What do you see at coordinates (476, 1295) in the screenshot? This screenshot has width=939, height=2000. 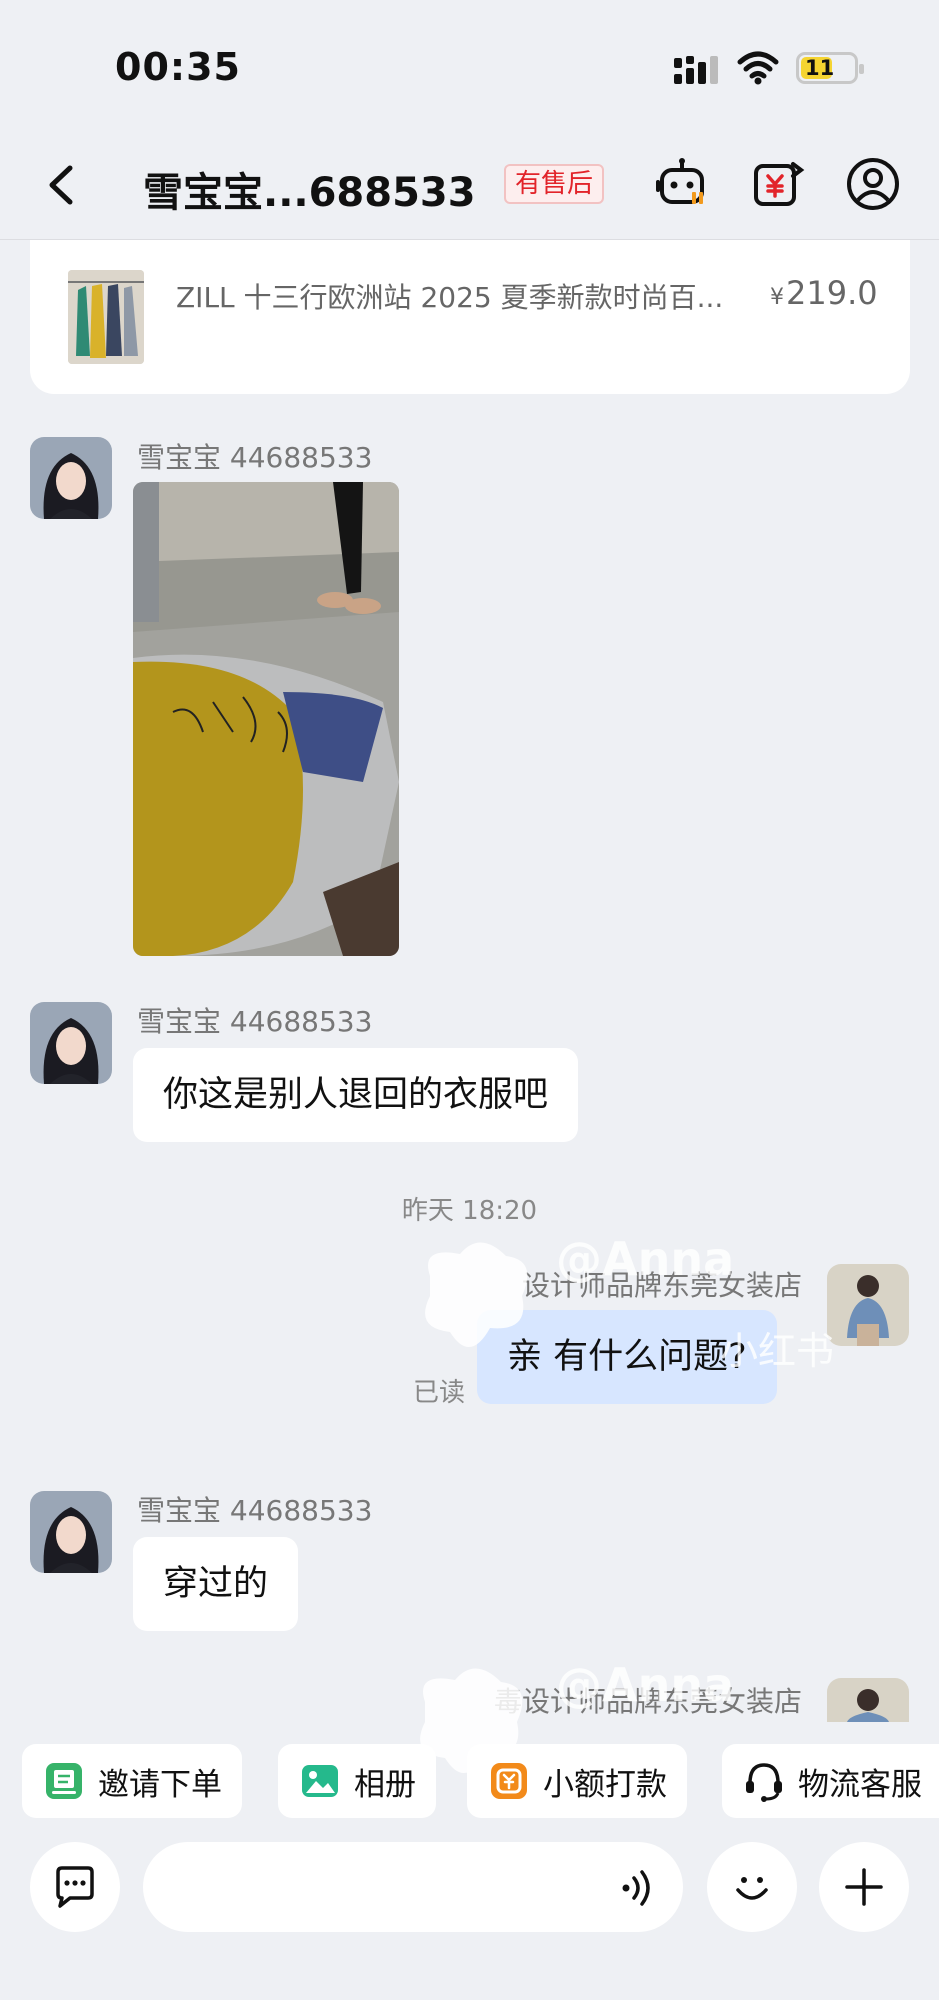 I see `watermark-logo` at bounding box center [476, 1295].